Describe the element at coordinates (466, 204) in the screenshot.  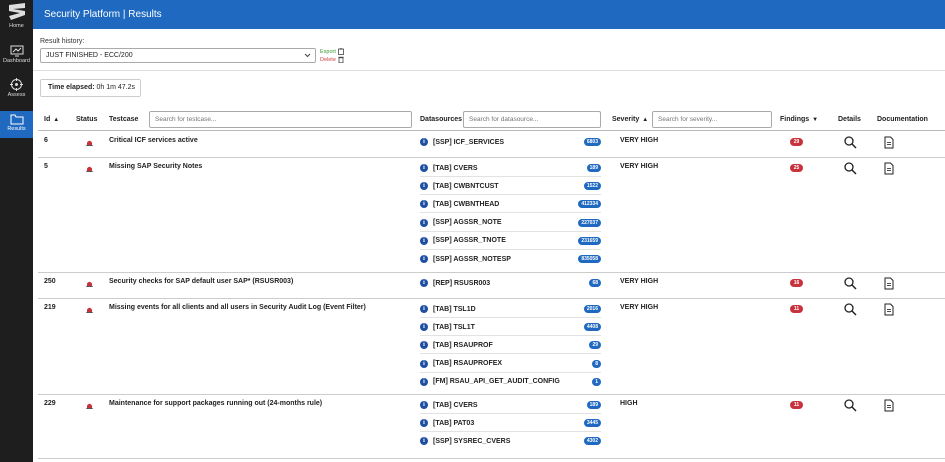
I see `datasource-name: [TAB] CWBNTHEAD` at that location.